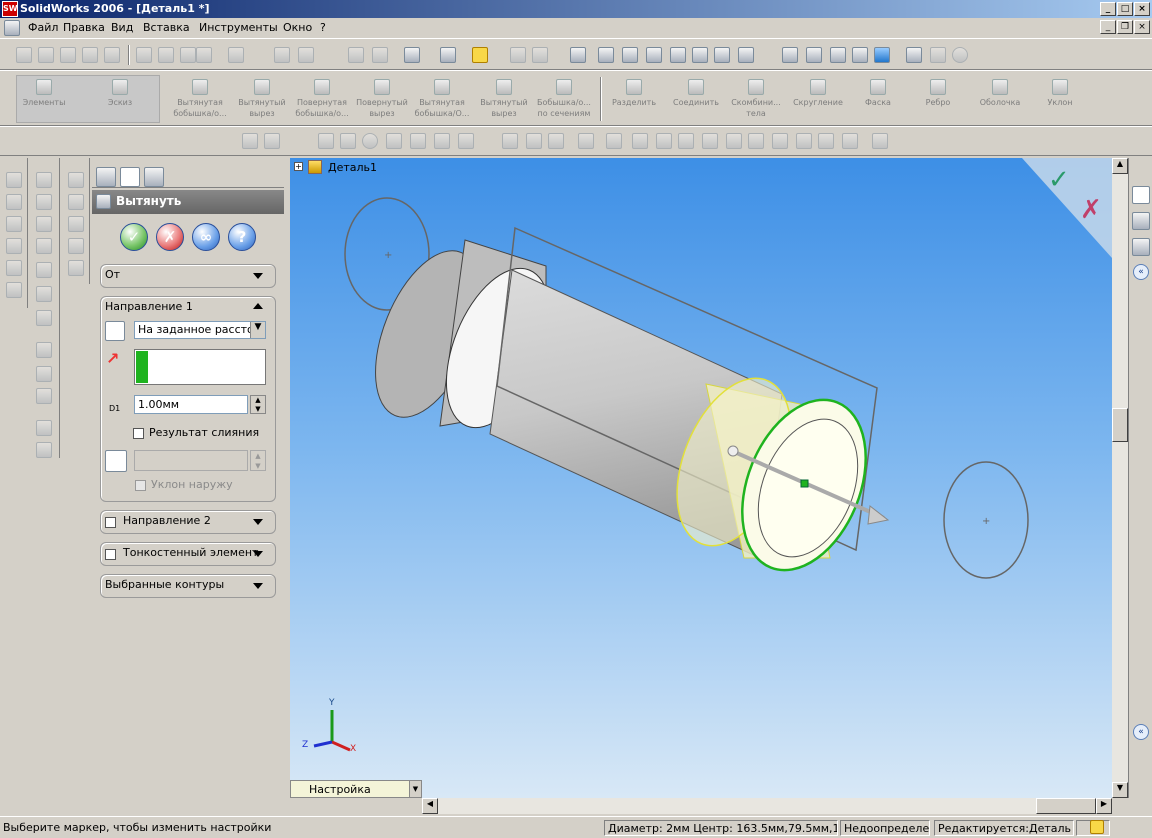 Image resolution: width=1152 pixels, height=838 pixels. What do you see at coordinates (258, 404) in the screenshot?
I see `depth-spinner: ▲ ▼` at bounding box center [258, 404].